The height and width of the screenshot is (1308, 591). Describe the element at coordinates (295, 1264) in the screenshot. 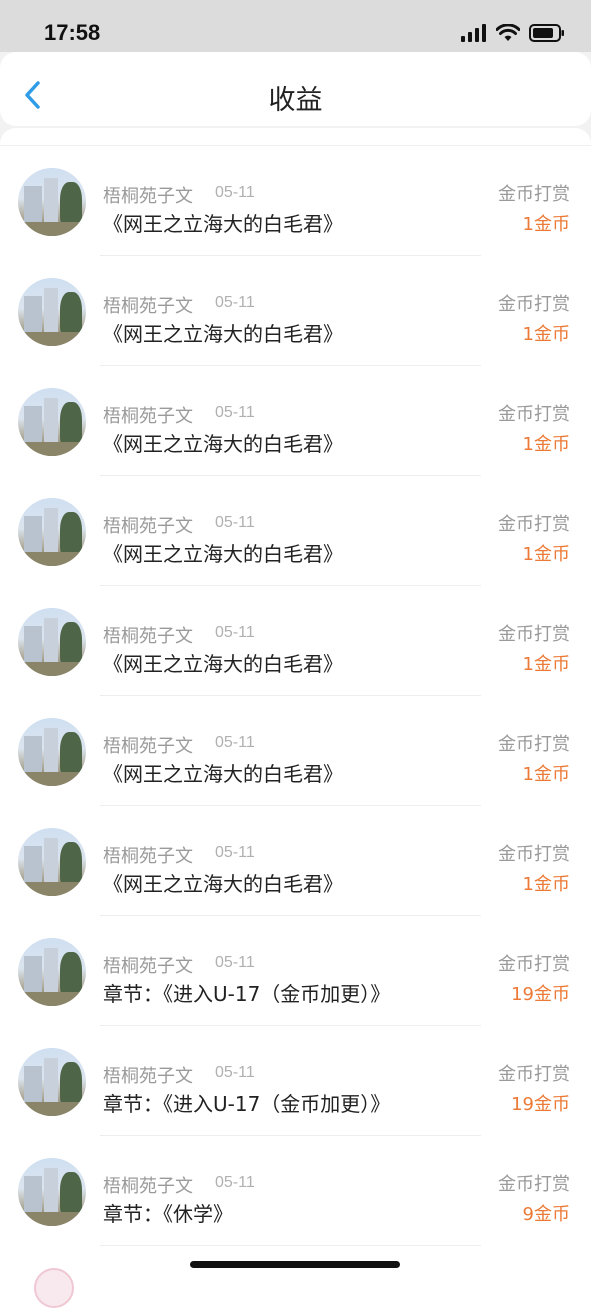

I see `home-indicator` at that location.